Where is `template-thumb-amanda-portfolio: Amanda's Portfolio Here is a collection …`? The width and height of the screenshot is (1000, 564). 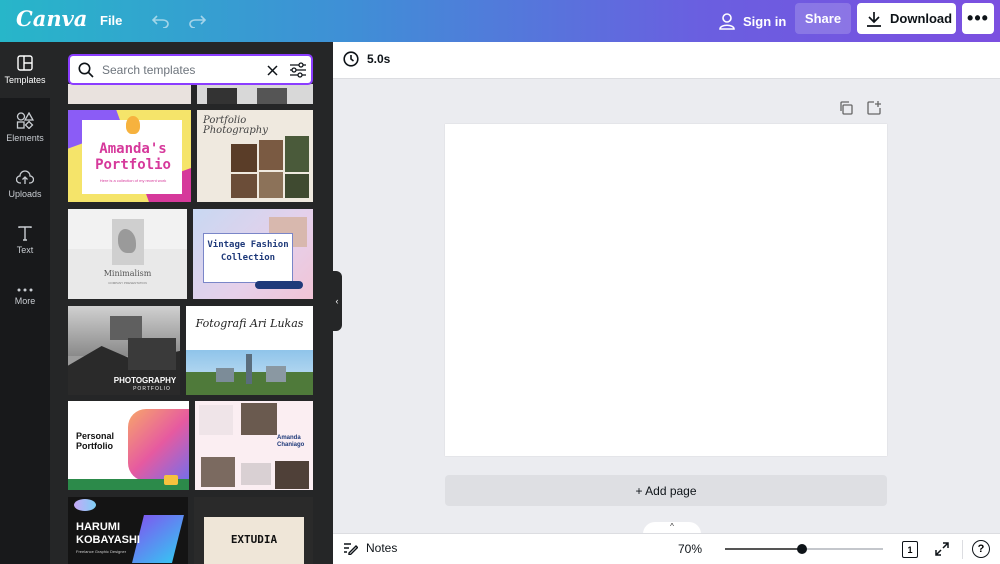 template-thumb-amanda-portfolio: Amanda's Portfolio Here is a collection … is located at coordinates (129, 156).